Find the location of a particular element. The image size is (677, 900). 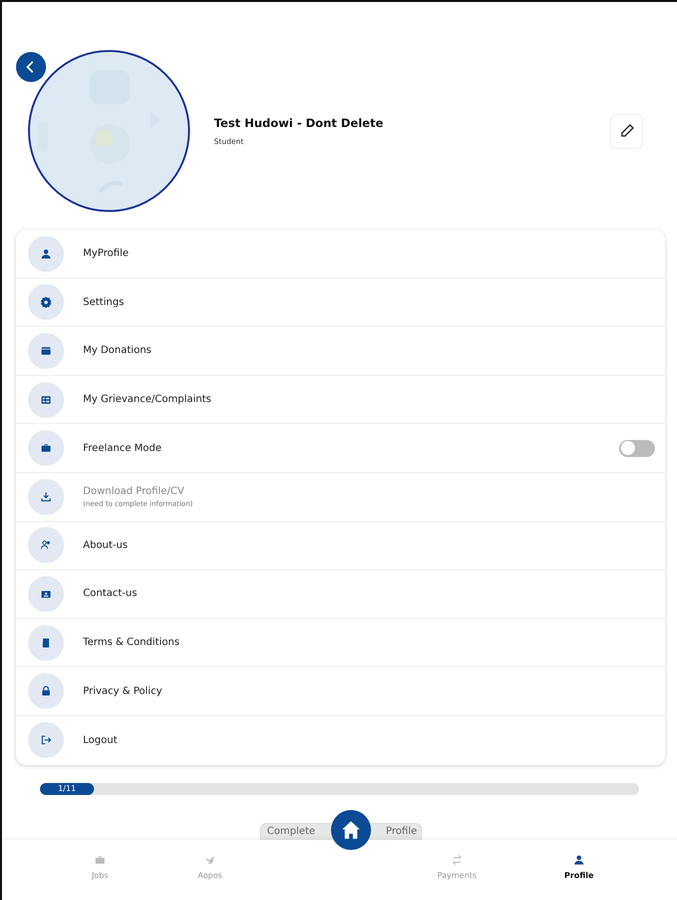

pencil-icon is located at coordinates (626, 131).